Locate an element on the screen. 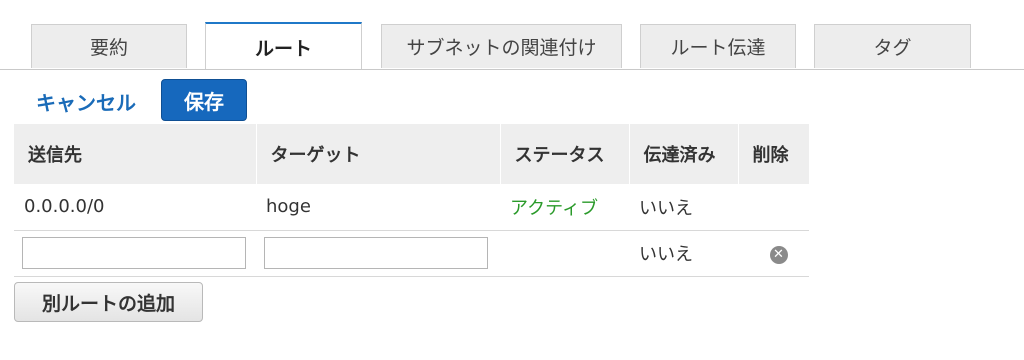 Image resolution: width=1024 pixels, height=360 pixels. header-remove: 削除 is located at coordinates (773, 154).